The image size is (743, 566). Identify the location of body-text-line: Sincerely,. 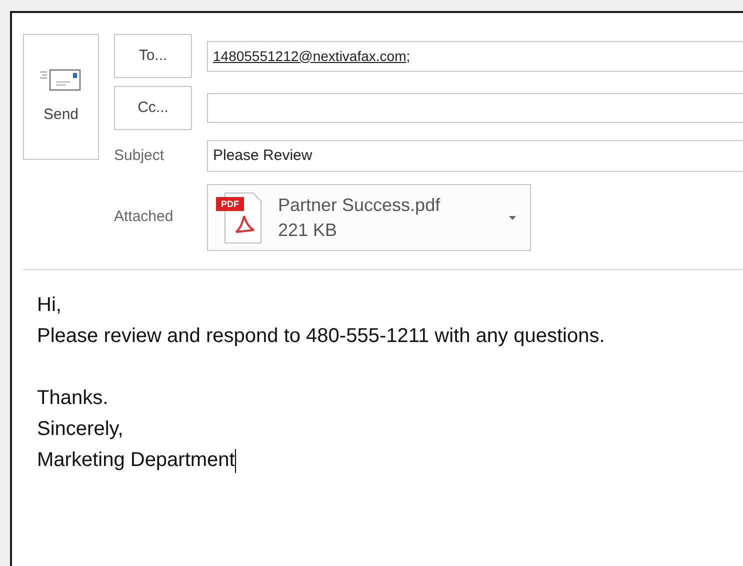
(80, 429).